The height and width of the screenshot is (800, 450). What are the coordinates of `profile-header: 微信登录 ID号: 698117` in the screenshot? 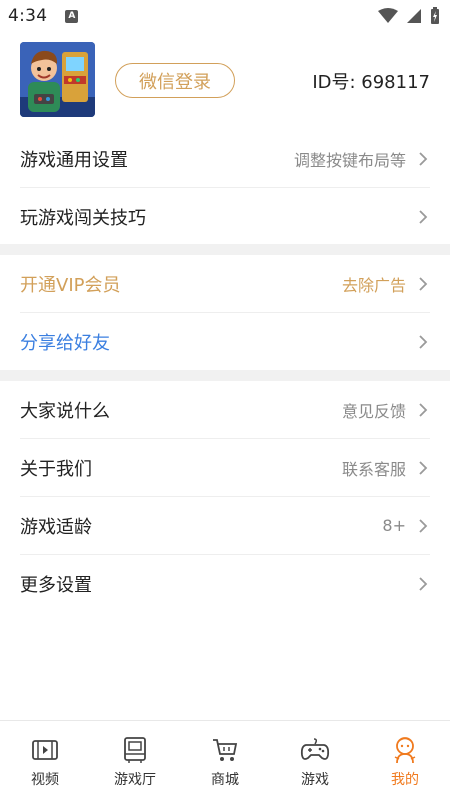 It's located at (225, 81).